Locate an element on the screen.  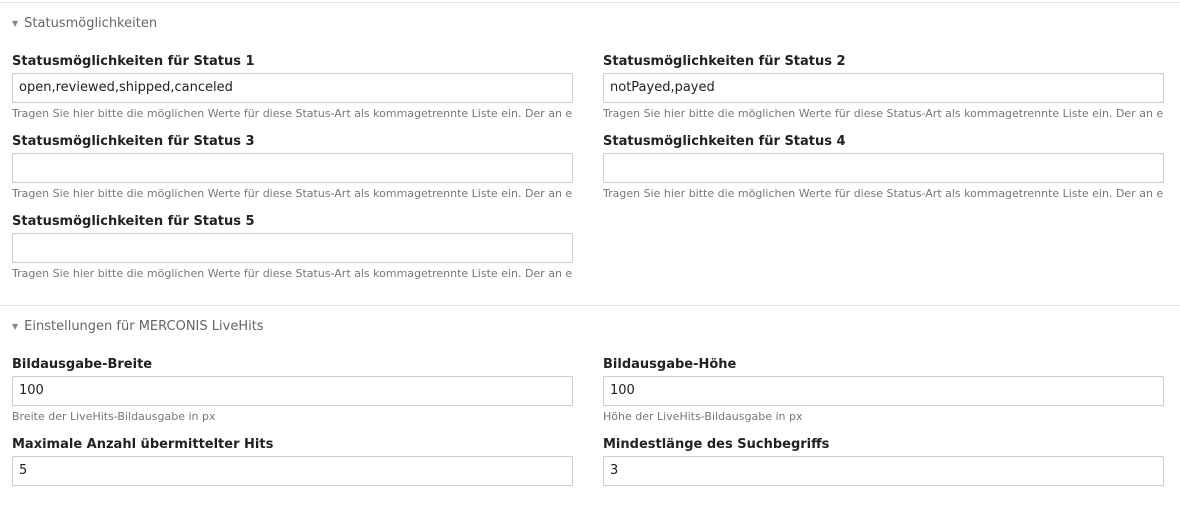
min-search-length-field: Mindestlänge des Suchbegriffs 3 is located at coordinates (883, 461).